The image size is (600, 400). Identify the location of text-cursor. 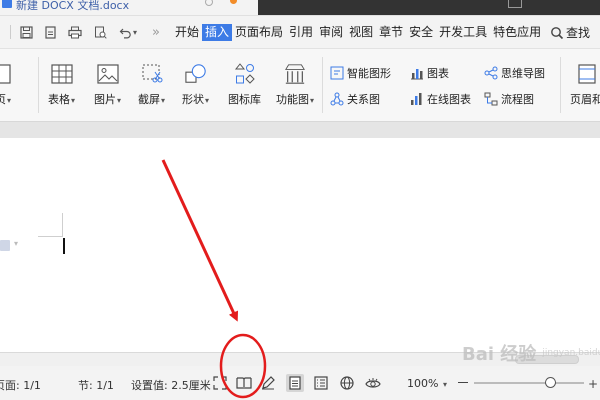
(64, 246).